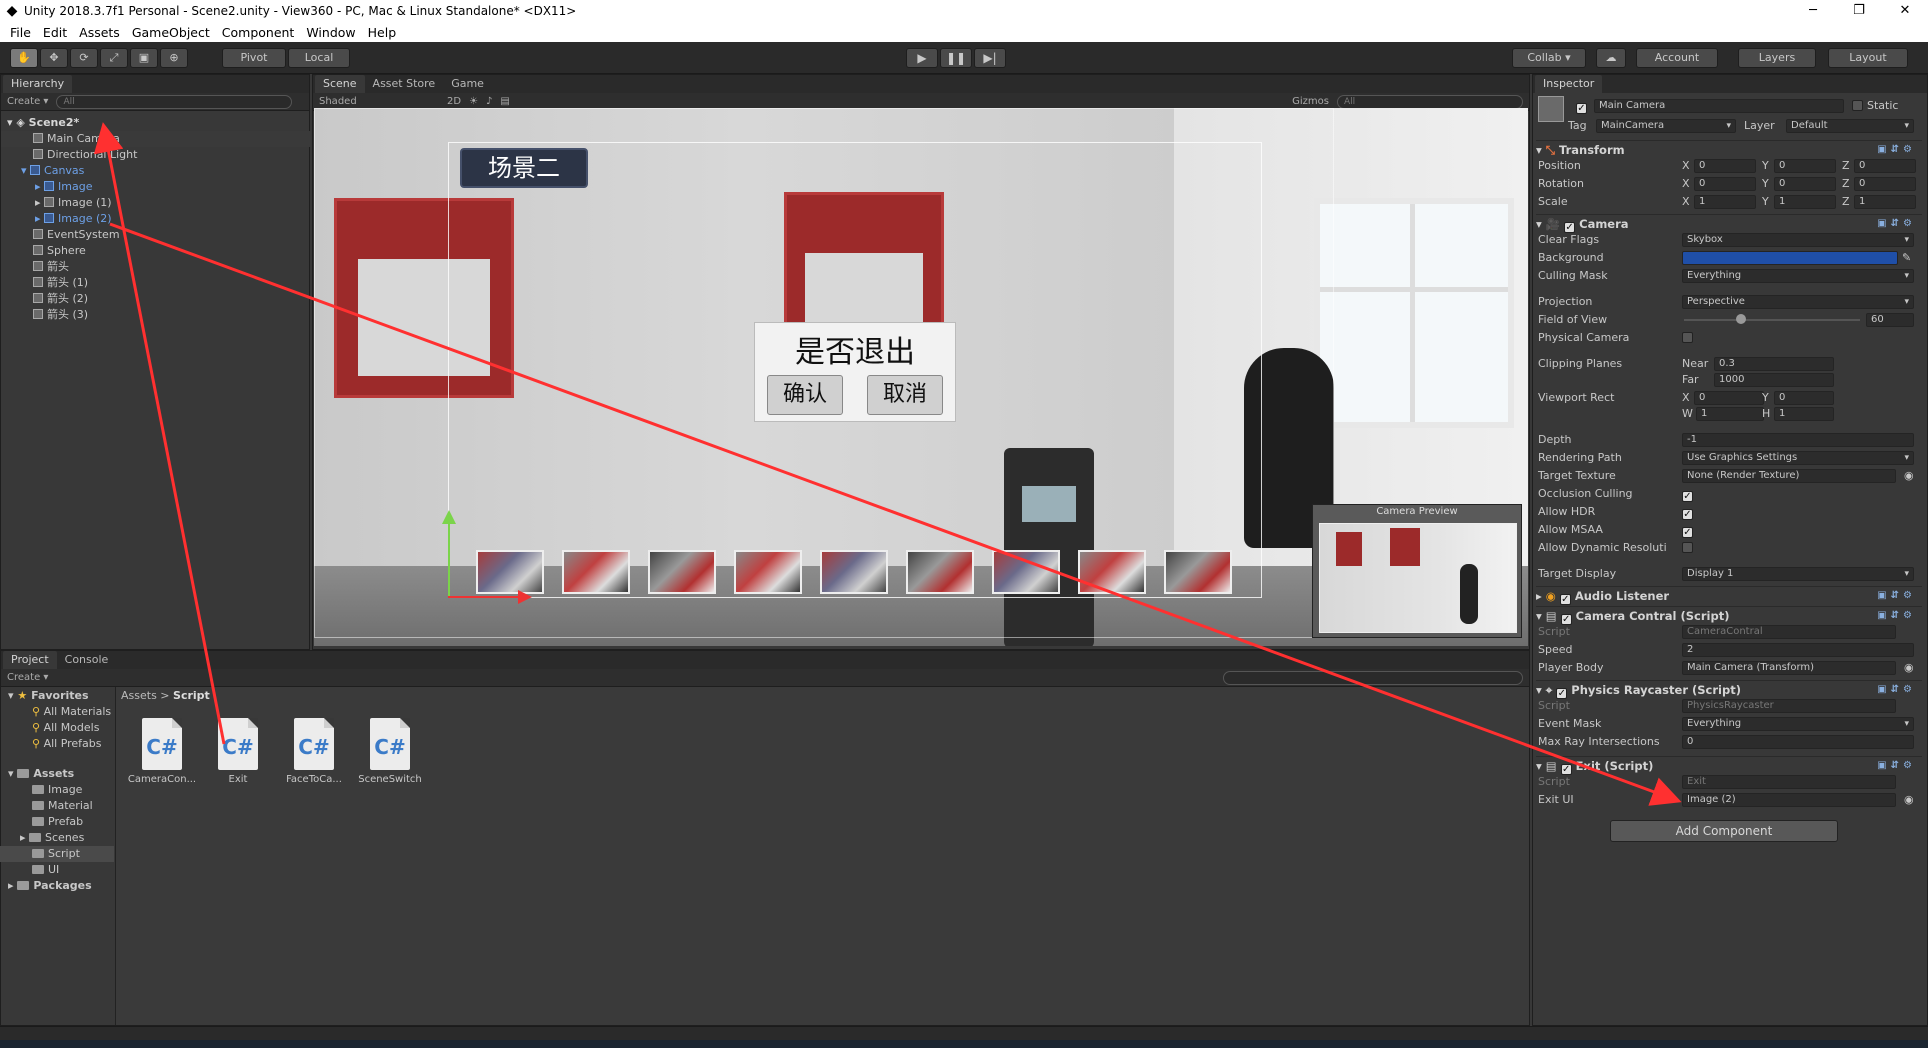  Describe the element at coordinates (1729, 149) in the screenshot. I see `transform-header: ▾ ⤡ Transform ▣⇵⚙` at that location.